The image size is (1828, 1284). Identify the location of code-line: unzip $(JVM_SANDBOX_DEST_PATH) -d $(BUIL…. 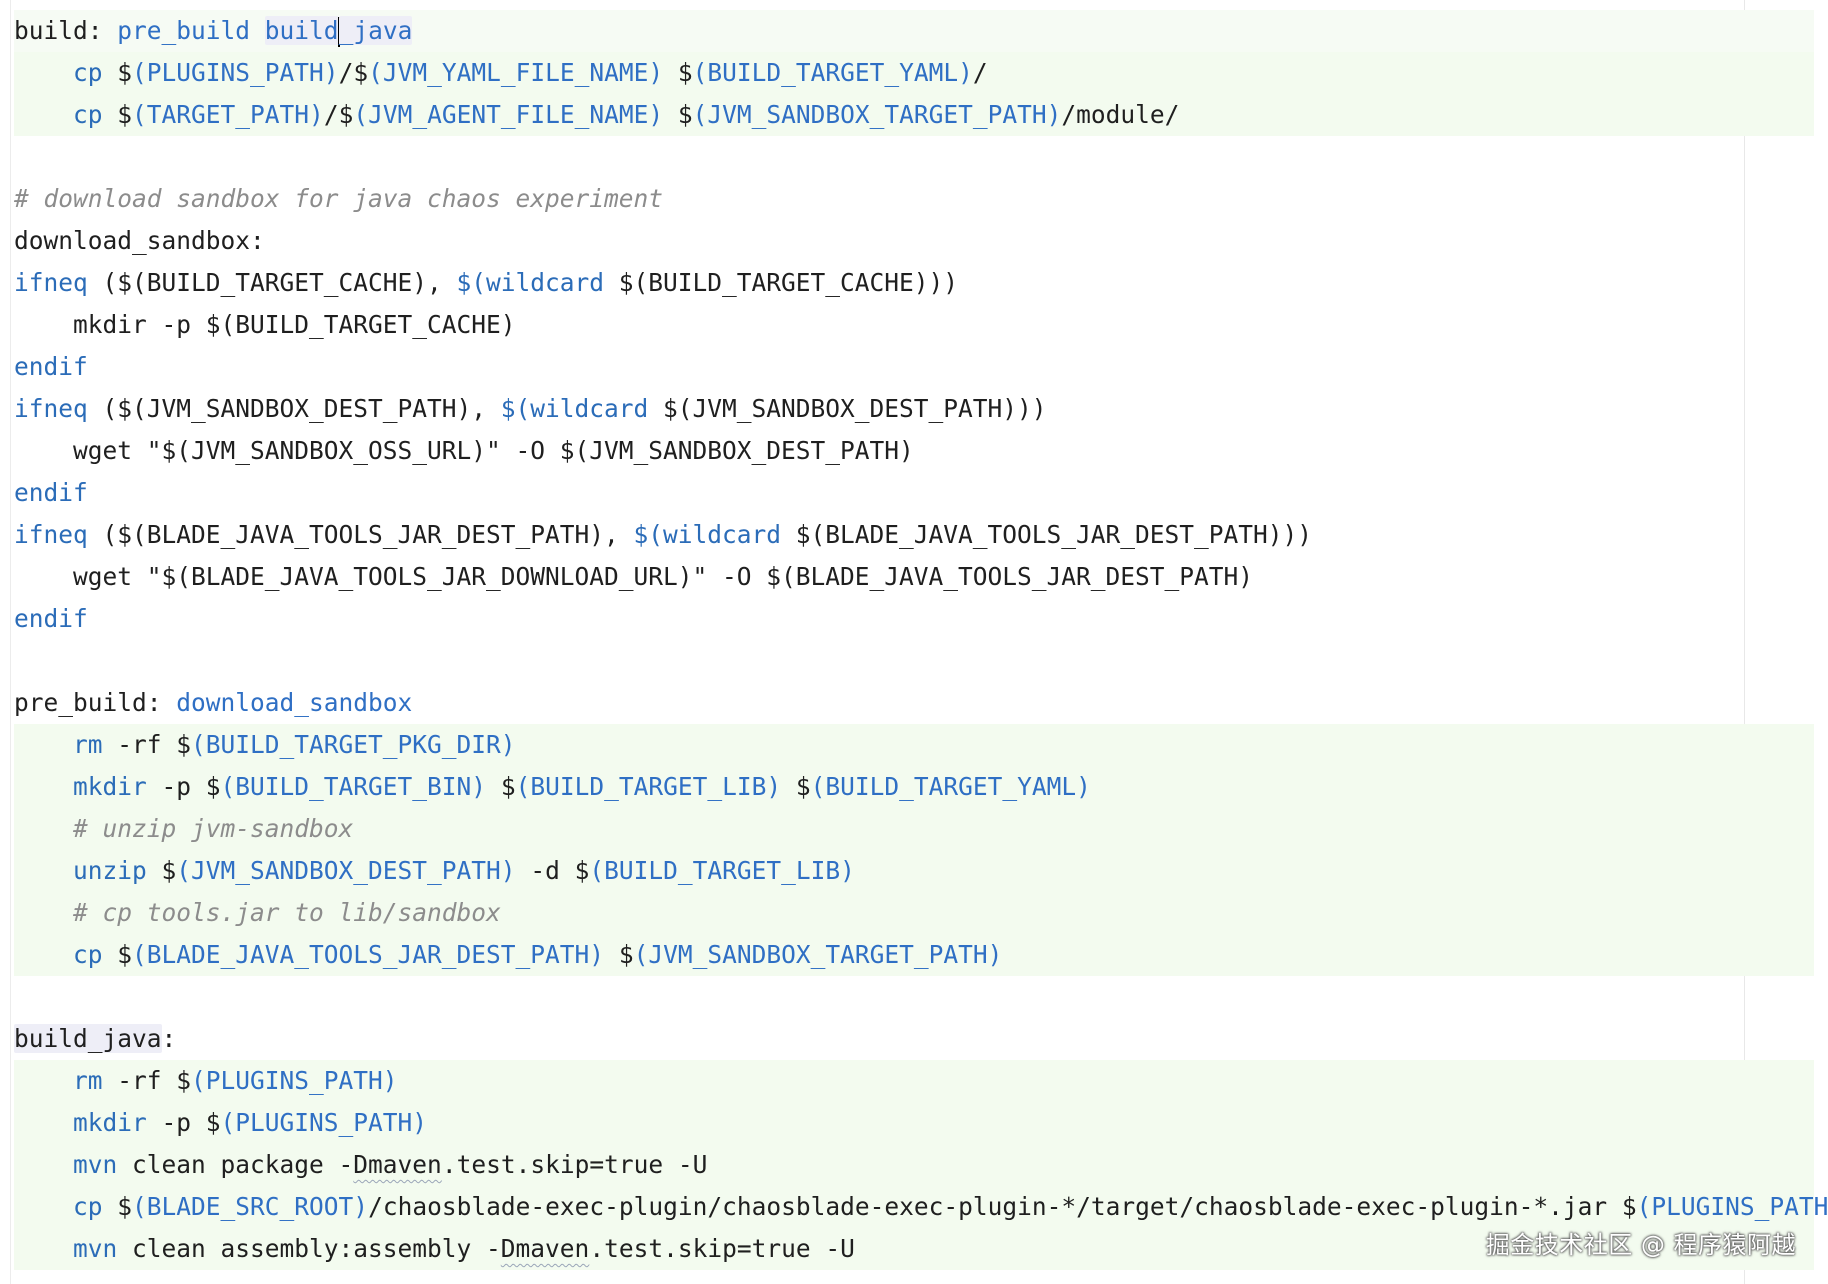
(914, 871).